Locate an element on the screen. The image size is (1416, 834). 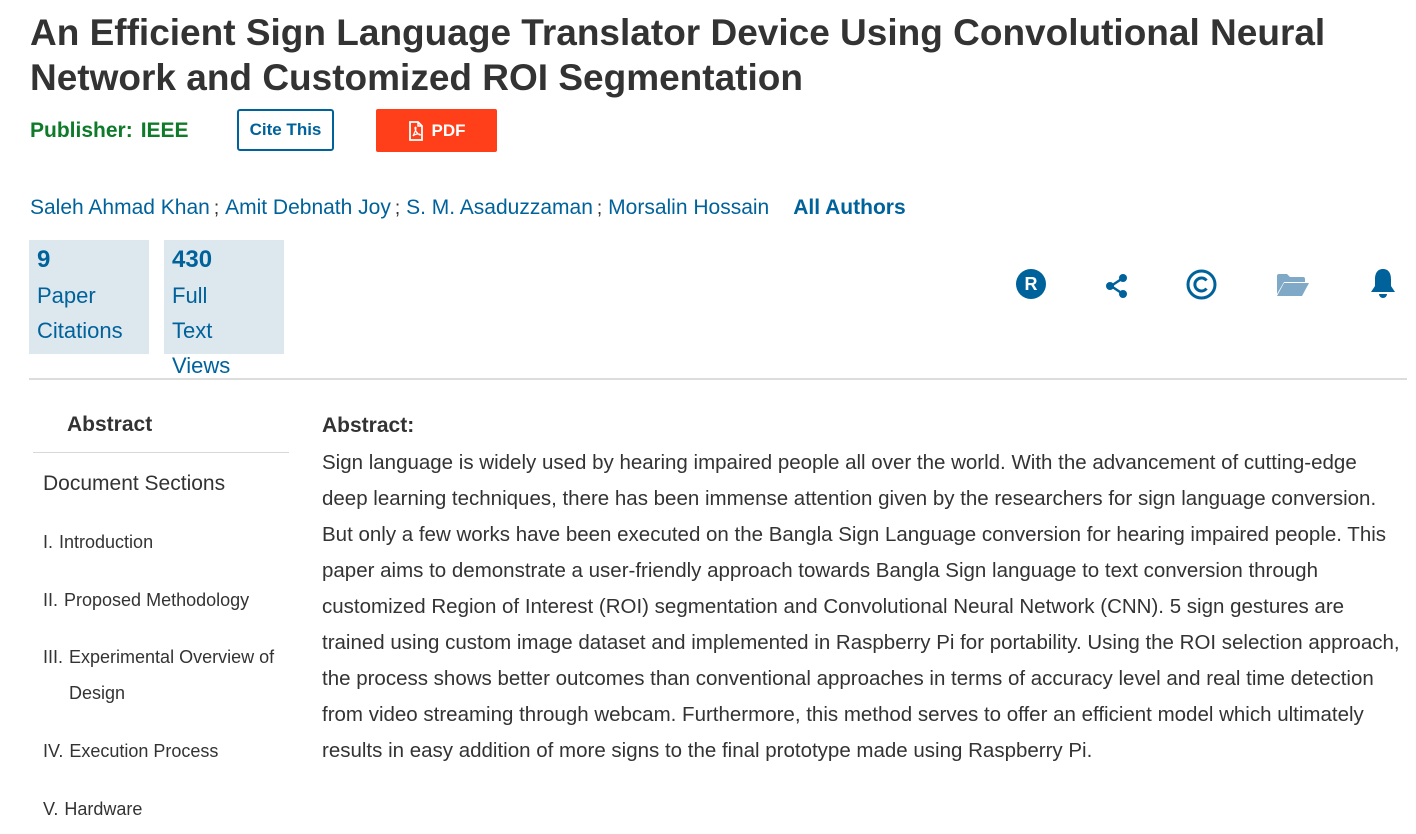
views-count: 430 is located at coordinates (192, 259).